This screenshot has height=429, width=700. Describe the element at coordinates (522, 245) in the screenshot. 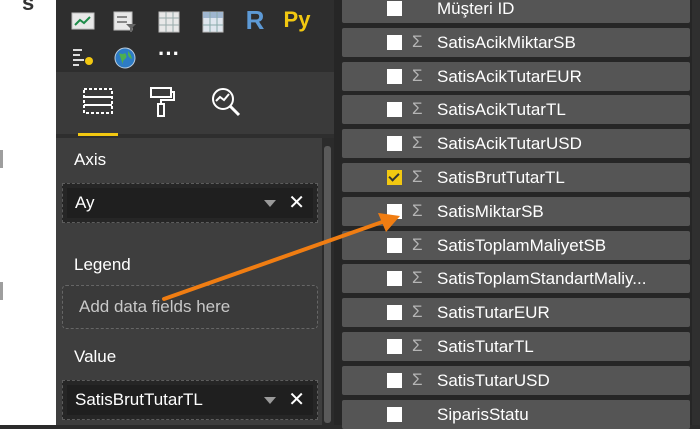

I see `field-name: SatisToplamMaliyetSB` at that location.